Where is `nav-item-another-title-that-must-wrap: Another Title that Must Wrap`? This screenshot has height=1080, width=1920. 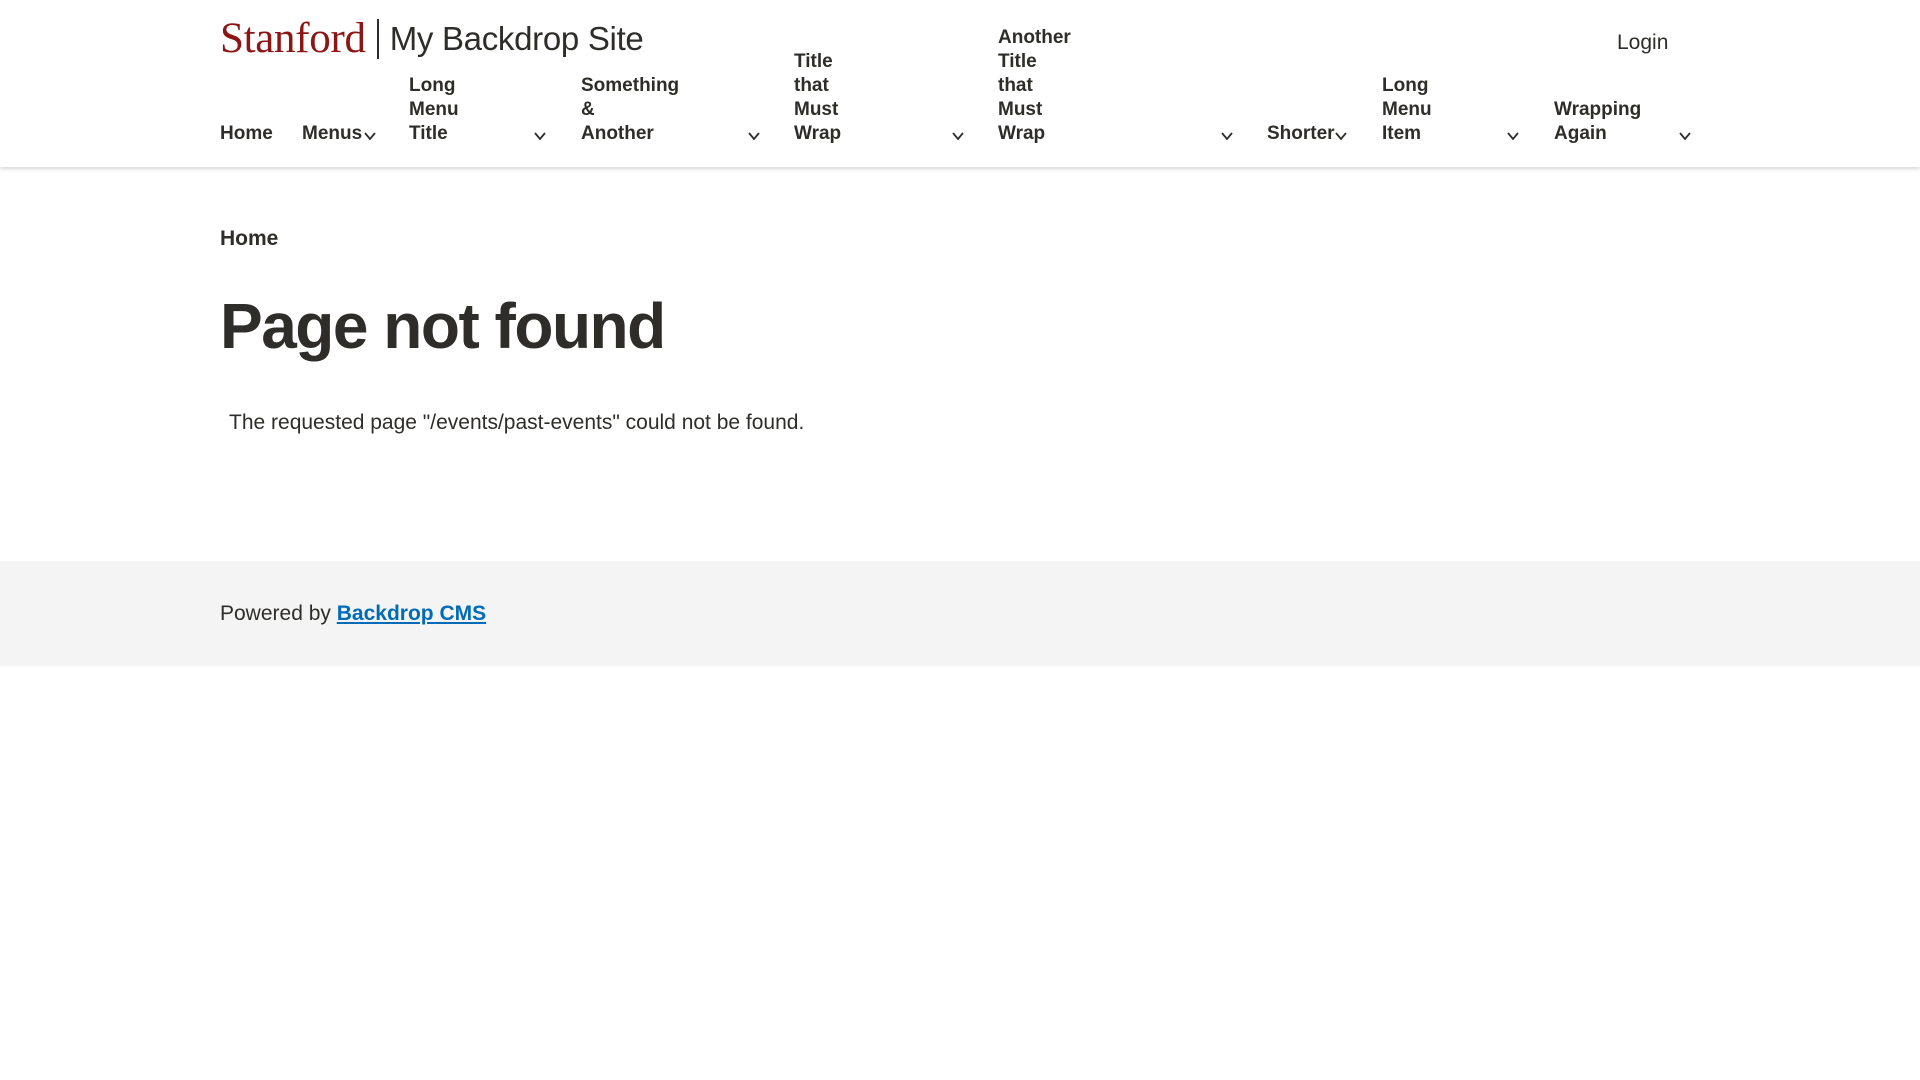 nav-item-another-title-that-must-wrap: Another Title that Must Wrap is located at coordinates (1115, 86).